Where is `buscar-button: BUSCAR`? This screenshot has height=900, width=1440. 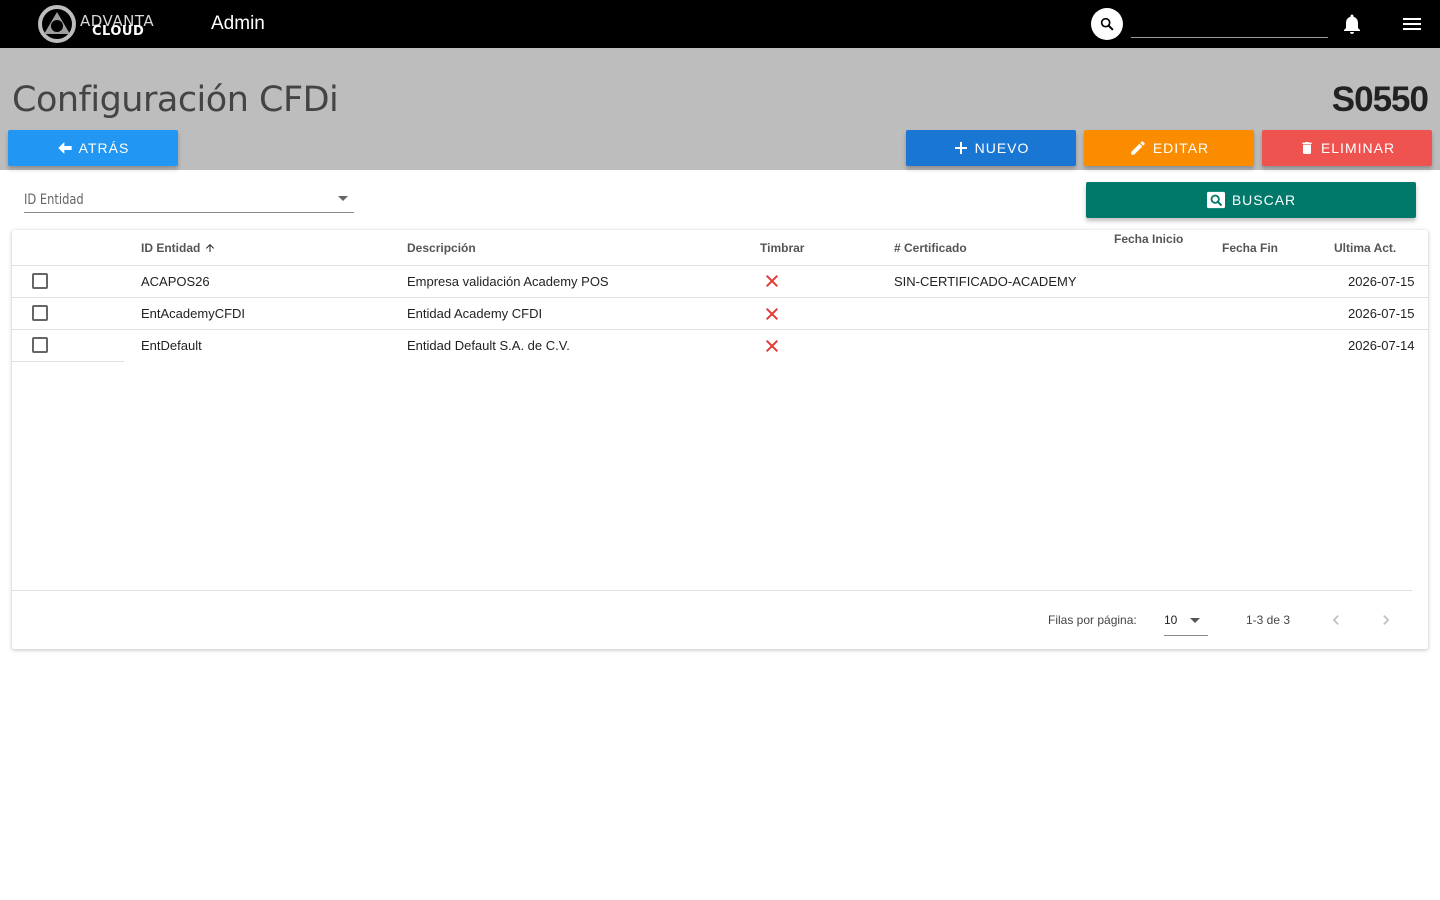 buscar-button: BUSCAR is located at coordinates (1251, 200).